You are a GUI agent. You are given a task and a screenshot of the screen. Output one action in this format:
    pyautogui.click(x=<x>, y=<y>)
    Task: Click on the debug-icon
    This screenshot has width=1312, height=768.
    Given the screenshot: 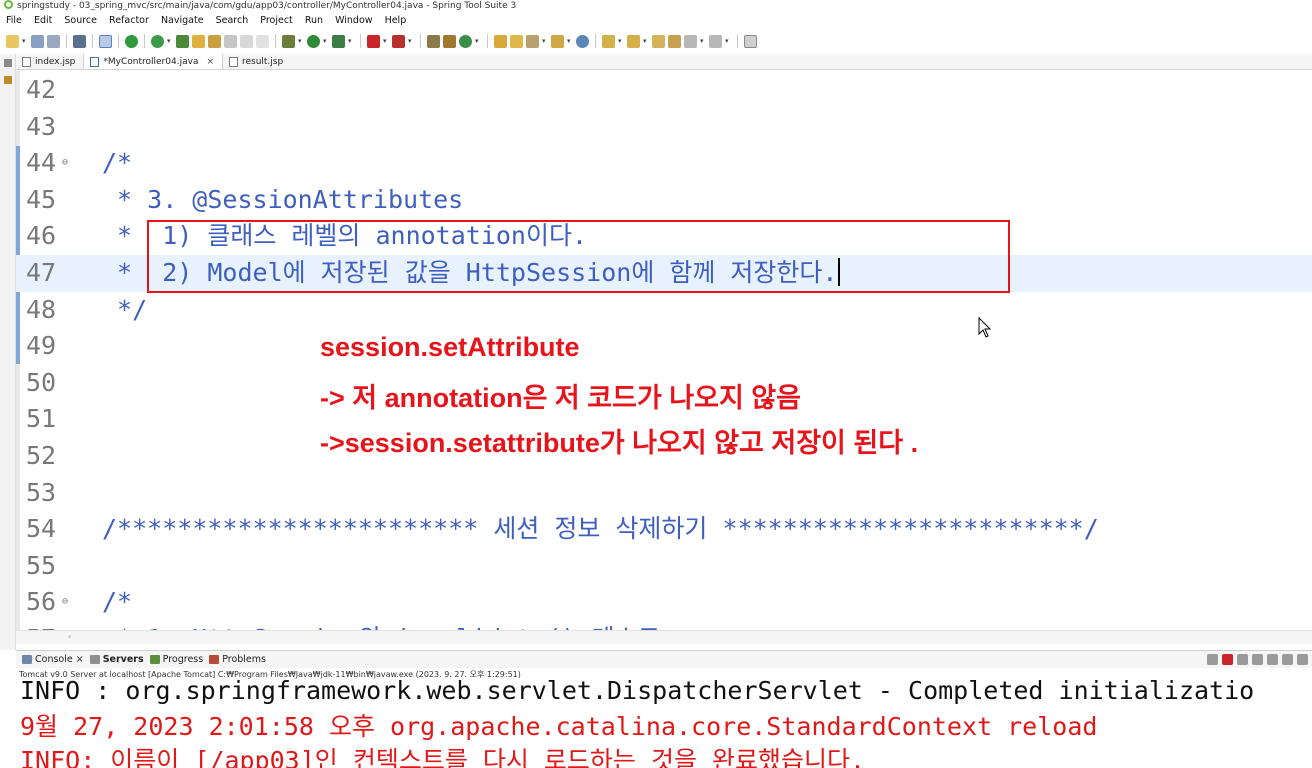 What is the action you would take?
    pyautogui.click(x=288, y=41)
    